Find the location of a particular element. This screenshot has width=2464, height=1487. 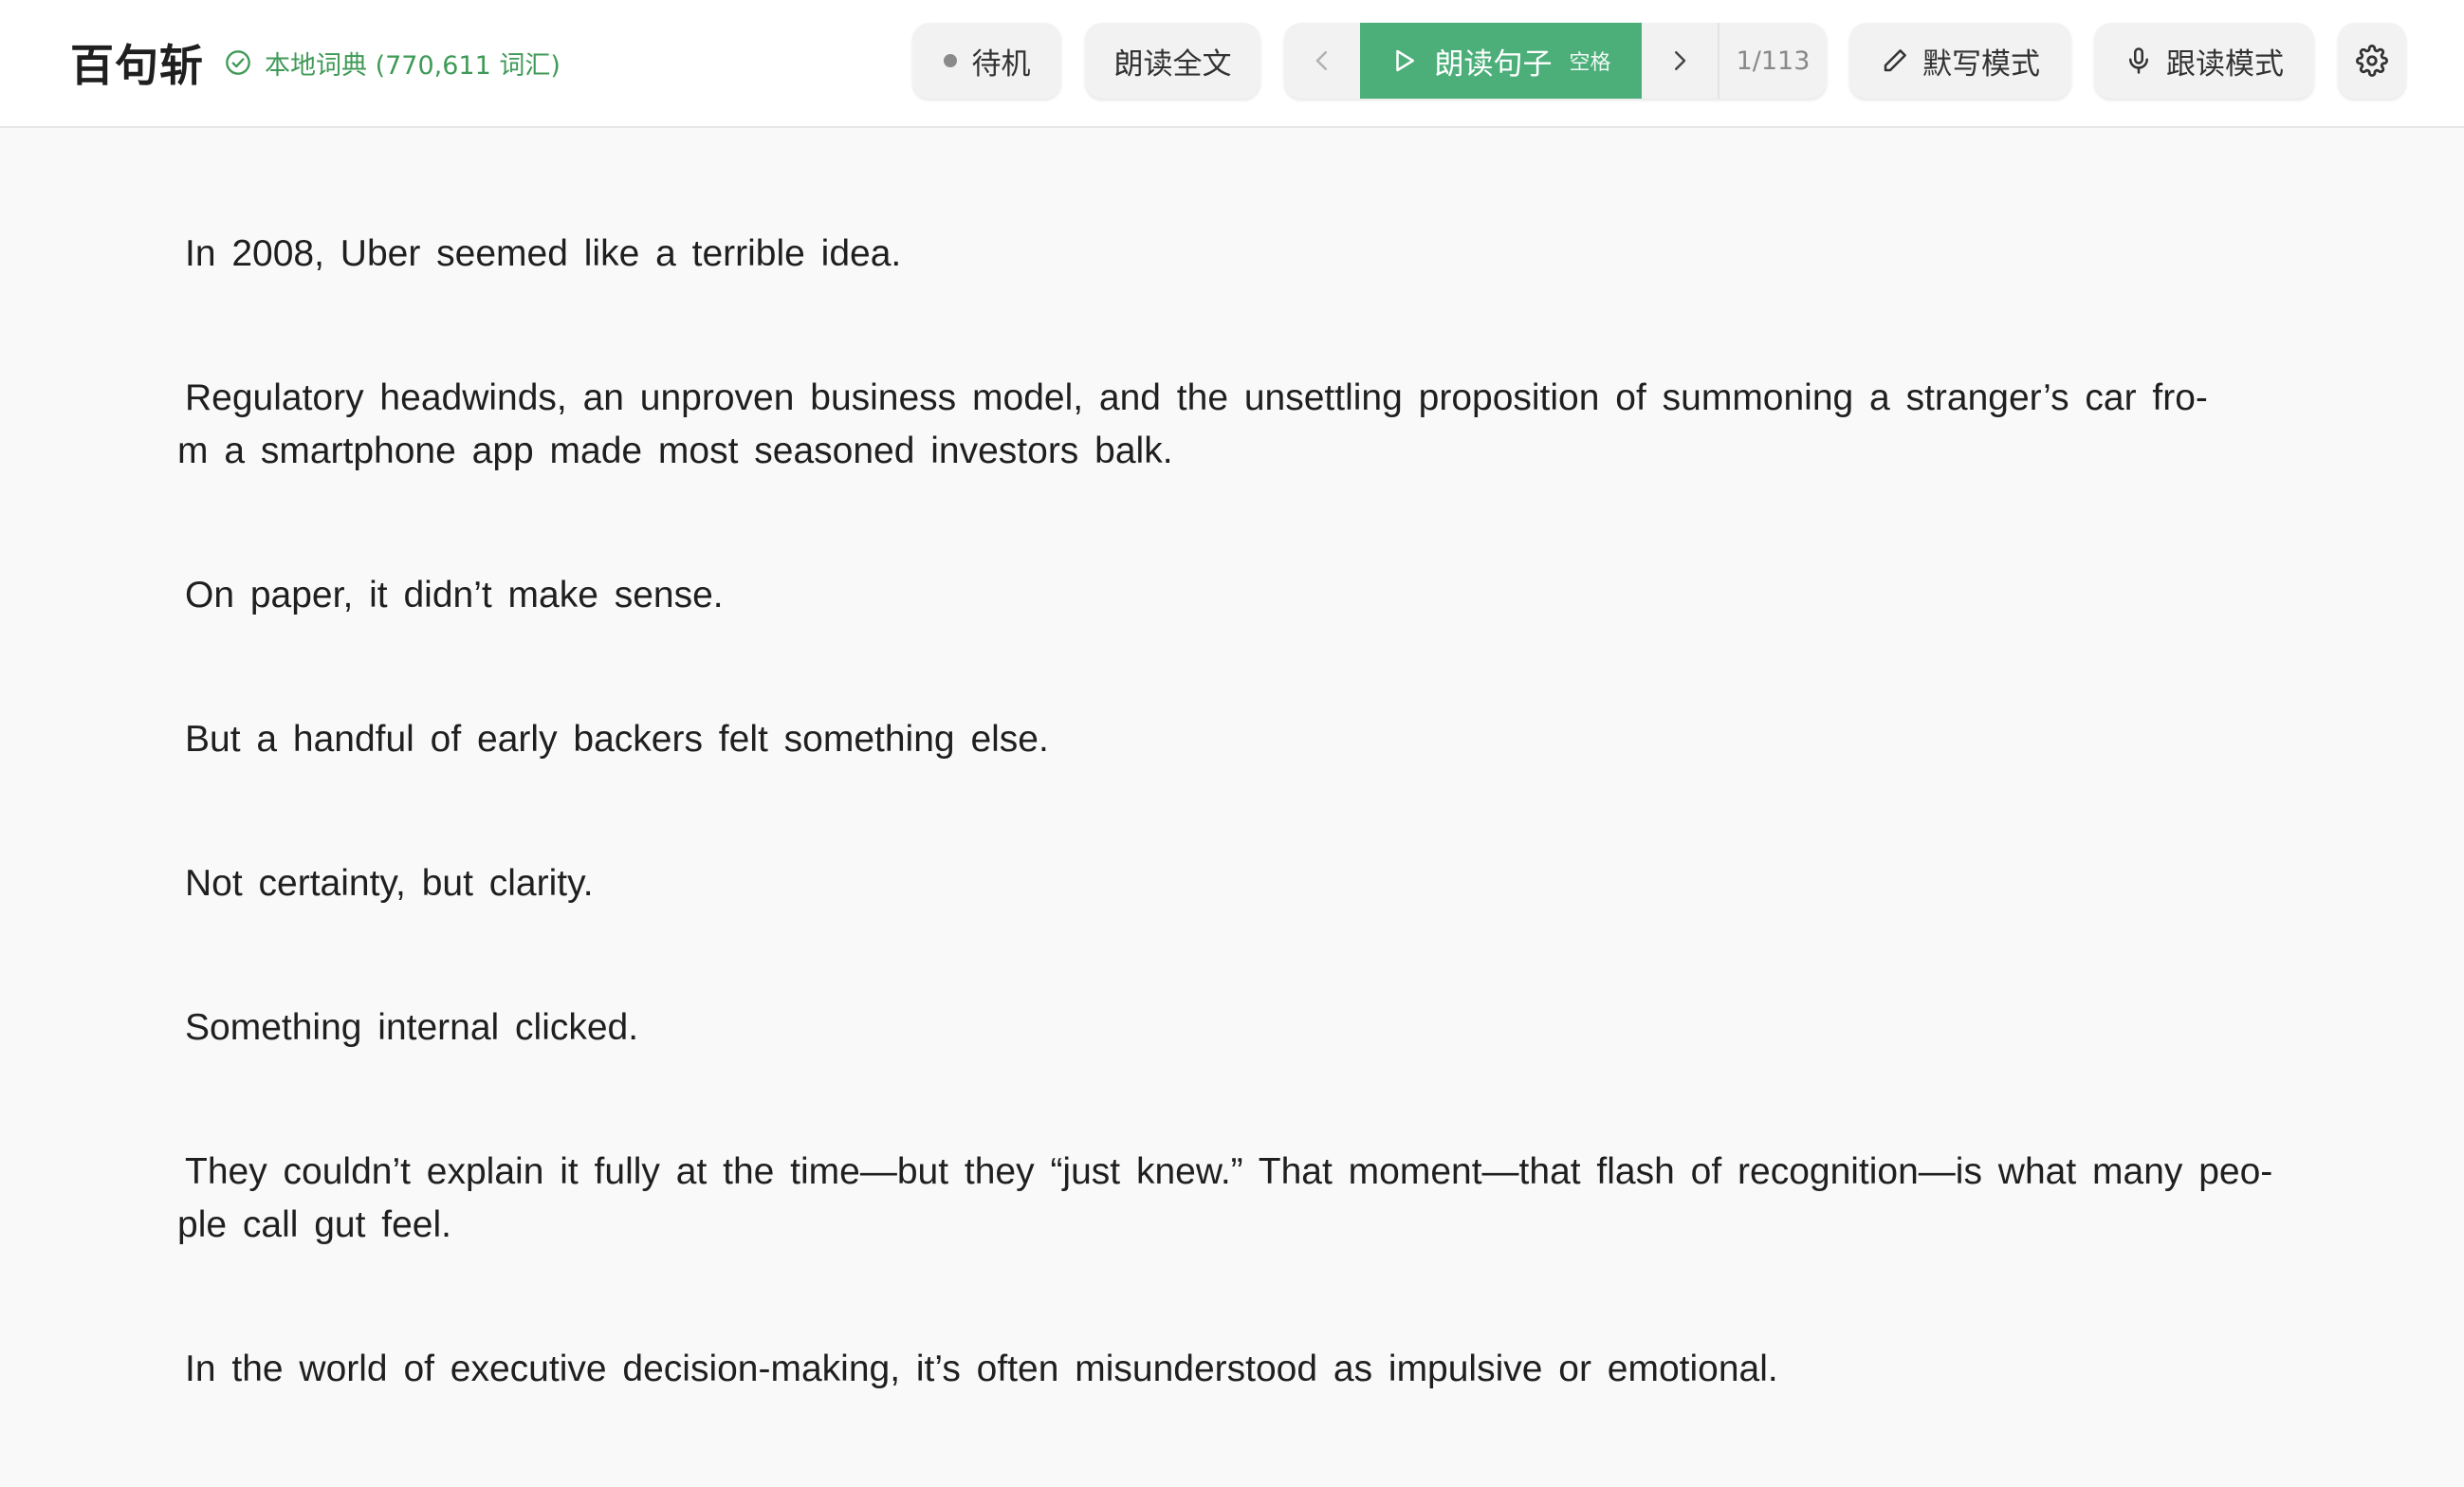

sentence-line: ple call gut feel. is located at coordinates (314, 1224).